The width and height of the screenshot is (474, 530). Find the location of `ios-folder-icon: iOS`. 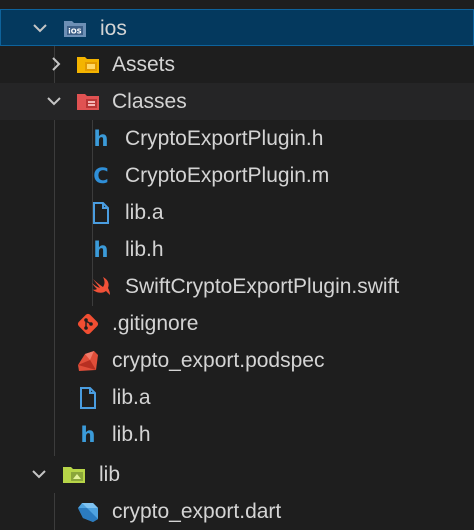

ios-folder-icon: iOS is located at coordinates (75, 29).